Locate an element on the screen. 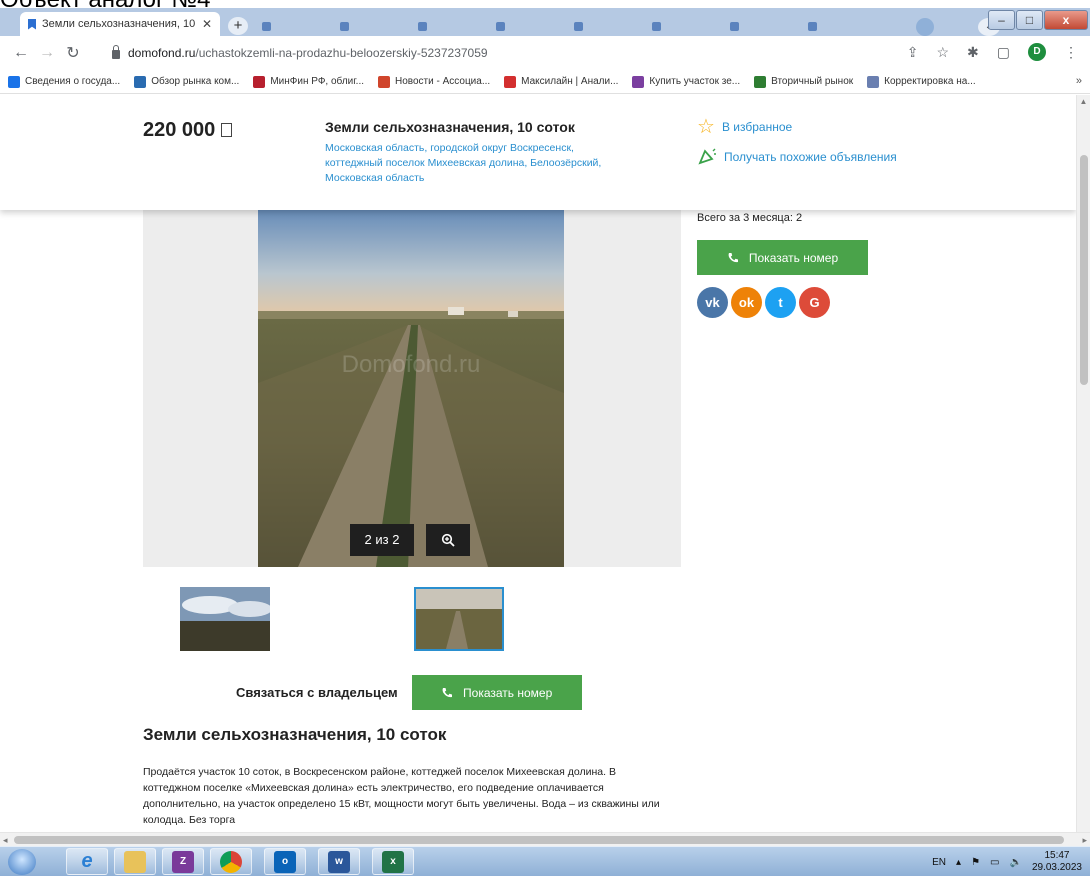 Image resolution: width=1090 pixels, height=876 pixels. tab-title: Земли сельхозназначения, 10 с is located at coordinates (120, 24).